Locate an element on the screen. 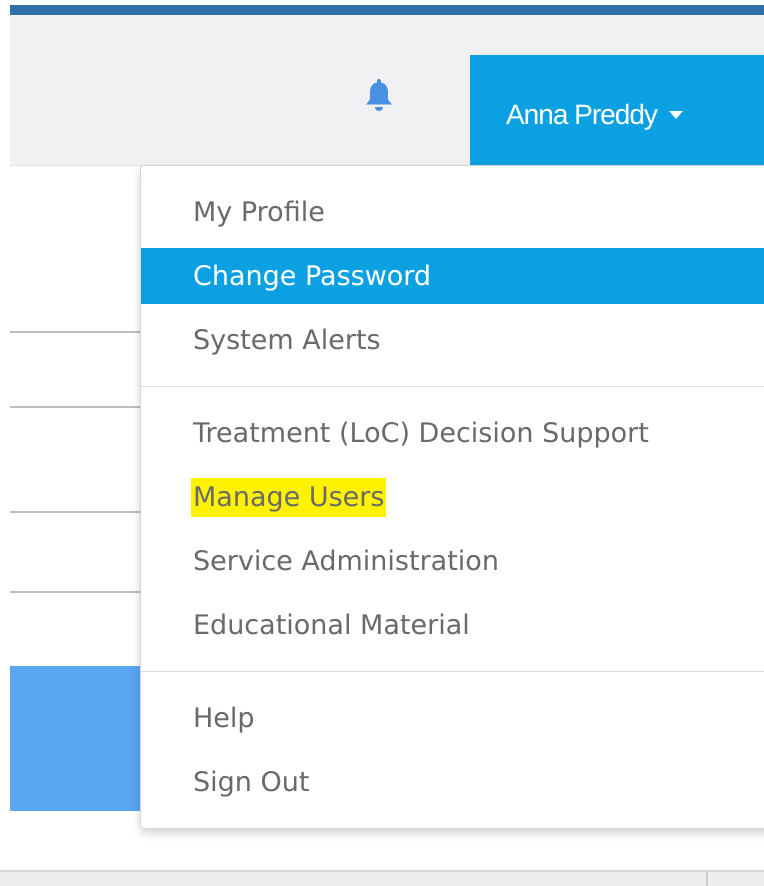  menu-item: My Profile is located at coordinates (452, 212).